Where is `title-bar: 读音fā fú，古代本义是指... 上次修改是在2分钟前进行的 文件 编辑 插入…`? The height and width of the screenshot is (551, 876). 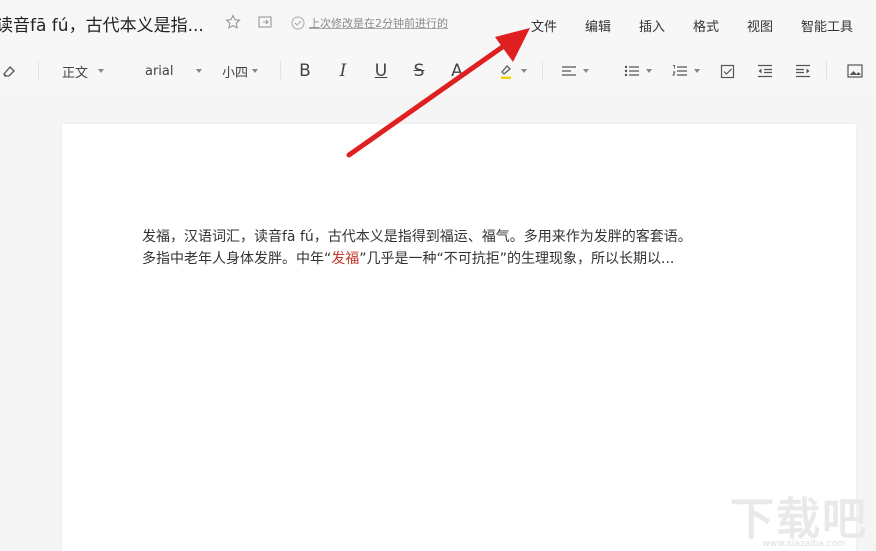 title-bar: 读音fā fú，古代本义是指... 上次修改是在2分钟前进行的 文件 编辑 插入… is located at coordinates (438, 23).